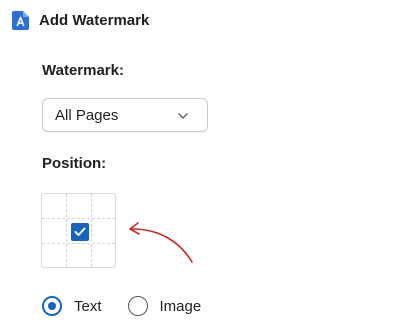  Describe the element at coordinates (79, 206) in the screenshot. I see `position-cell-top-center` at that location.